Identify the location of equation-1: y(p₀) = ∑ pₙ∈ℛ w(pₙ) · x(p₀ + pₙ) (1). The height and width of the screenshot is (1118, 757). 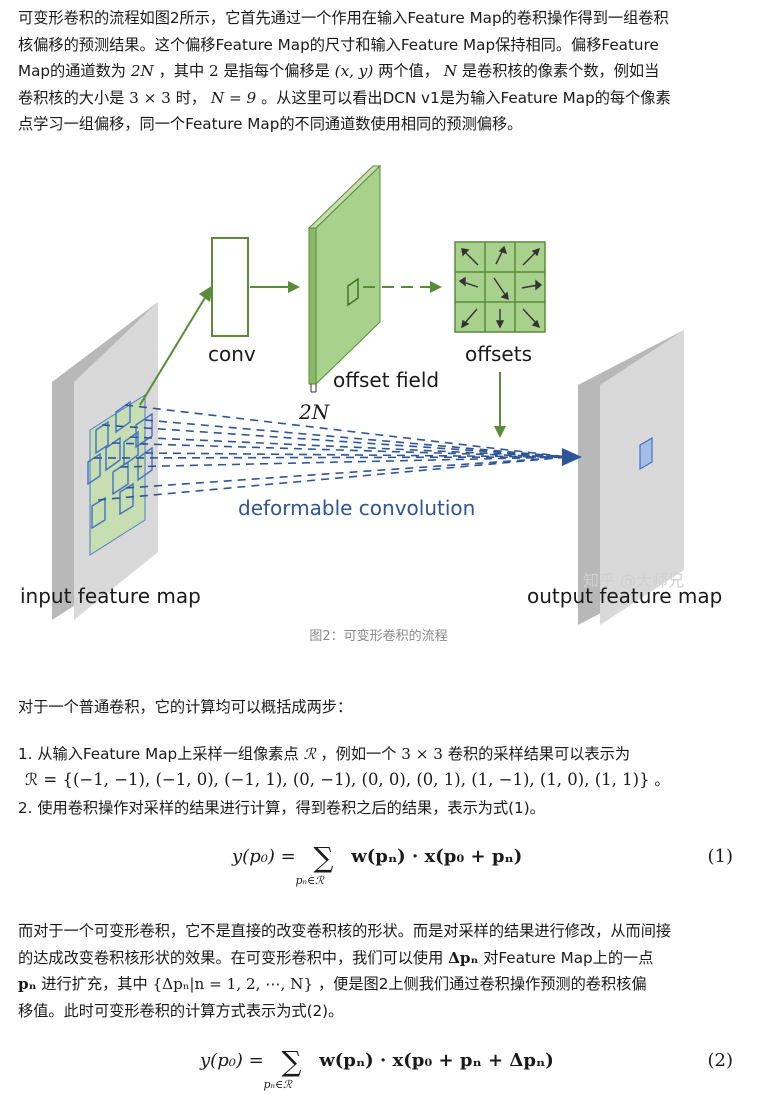
(482, 864).